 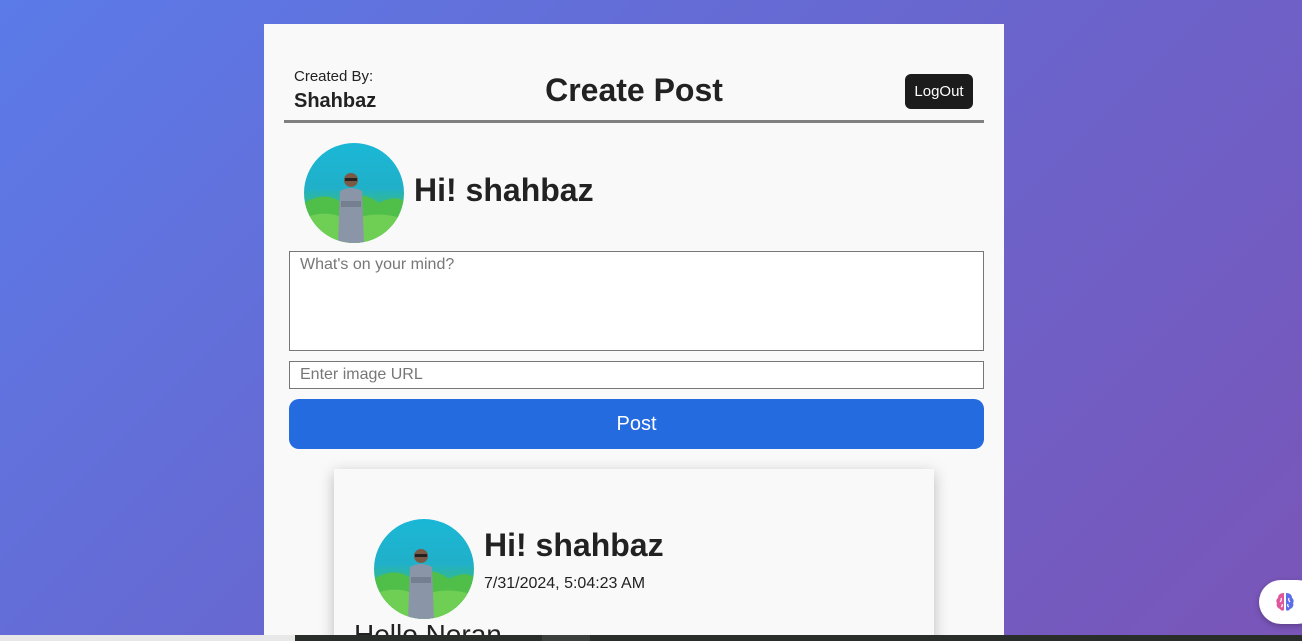 I want to click on avatar, so click(x=354, y=193).